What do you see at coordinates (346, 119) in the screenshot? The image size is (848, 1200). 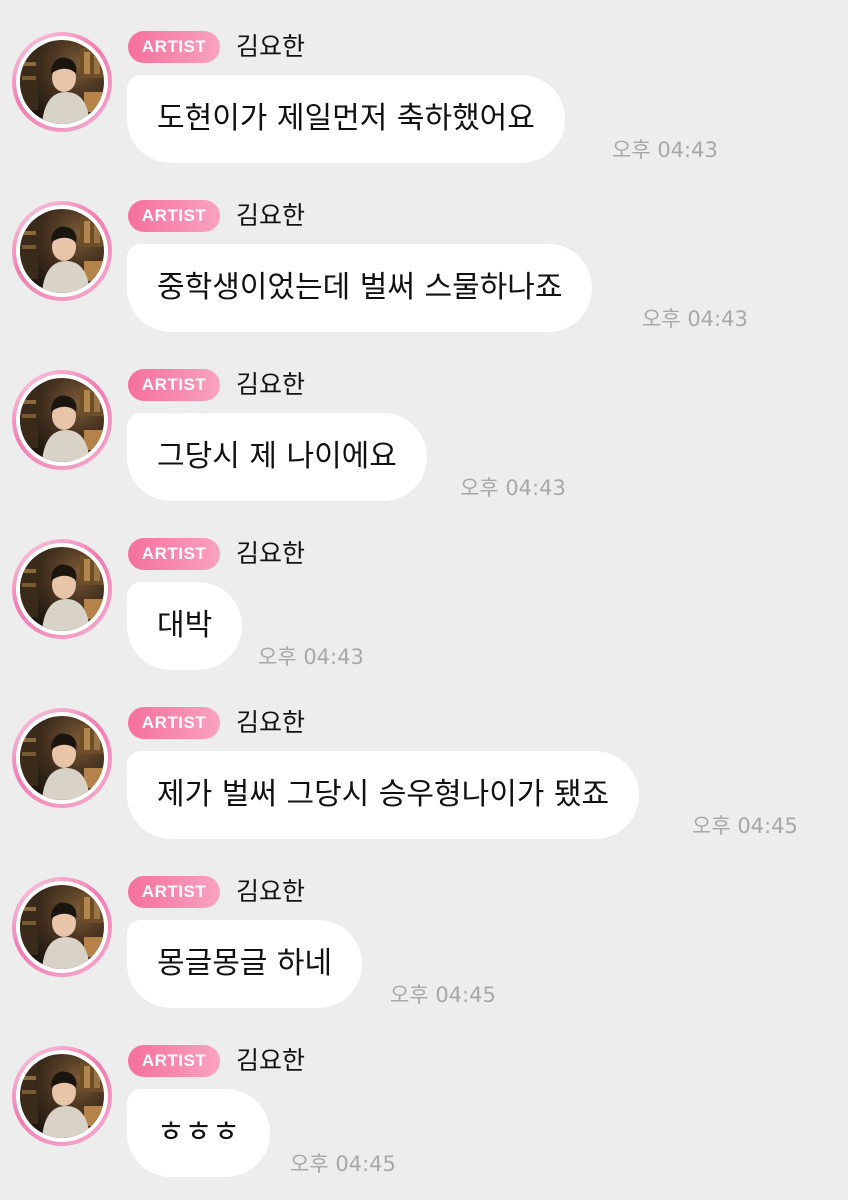 I see `message-bubble: 도현이가 제일먼저 축하했어요` at bounding box center [346, 119].